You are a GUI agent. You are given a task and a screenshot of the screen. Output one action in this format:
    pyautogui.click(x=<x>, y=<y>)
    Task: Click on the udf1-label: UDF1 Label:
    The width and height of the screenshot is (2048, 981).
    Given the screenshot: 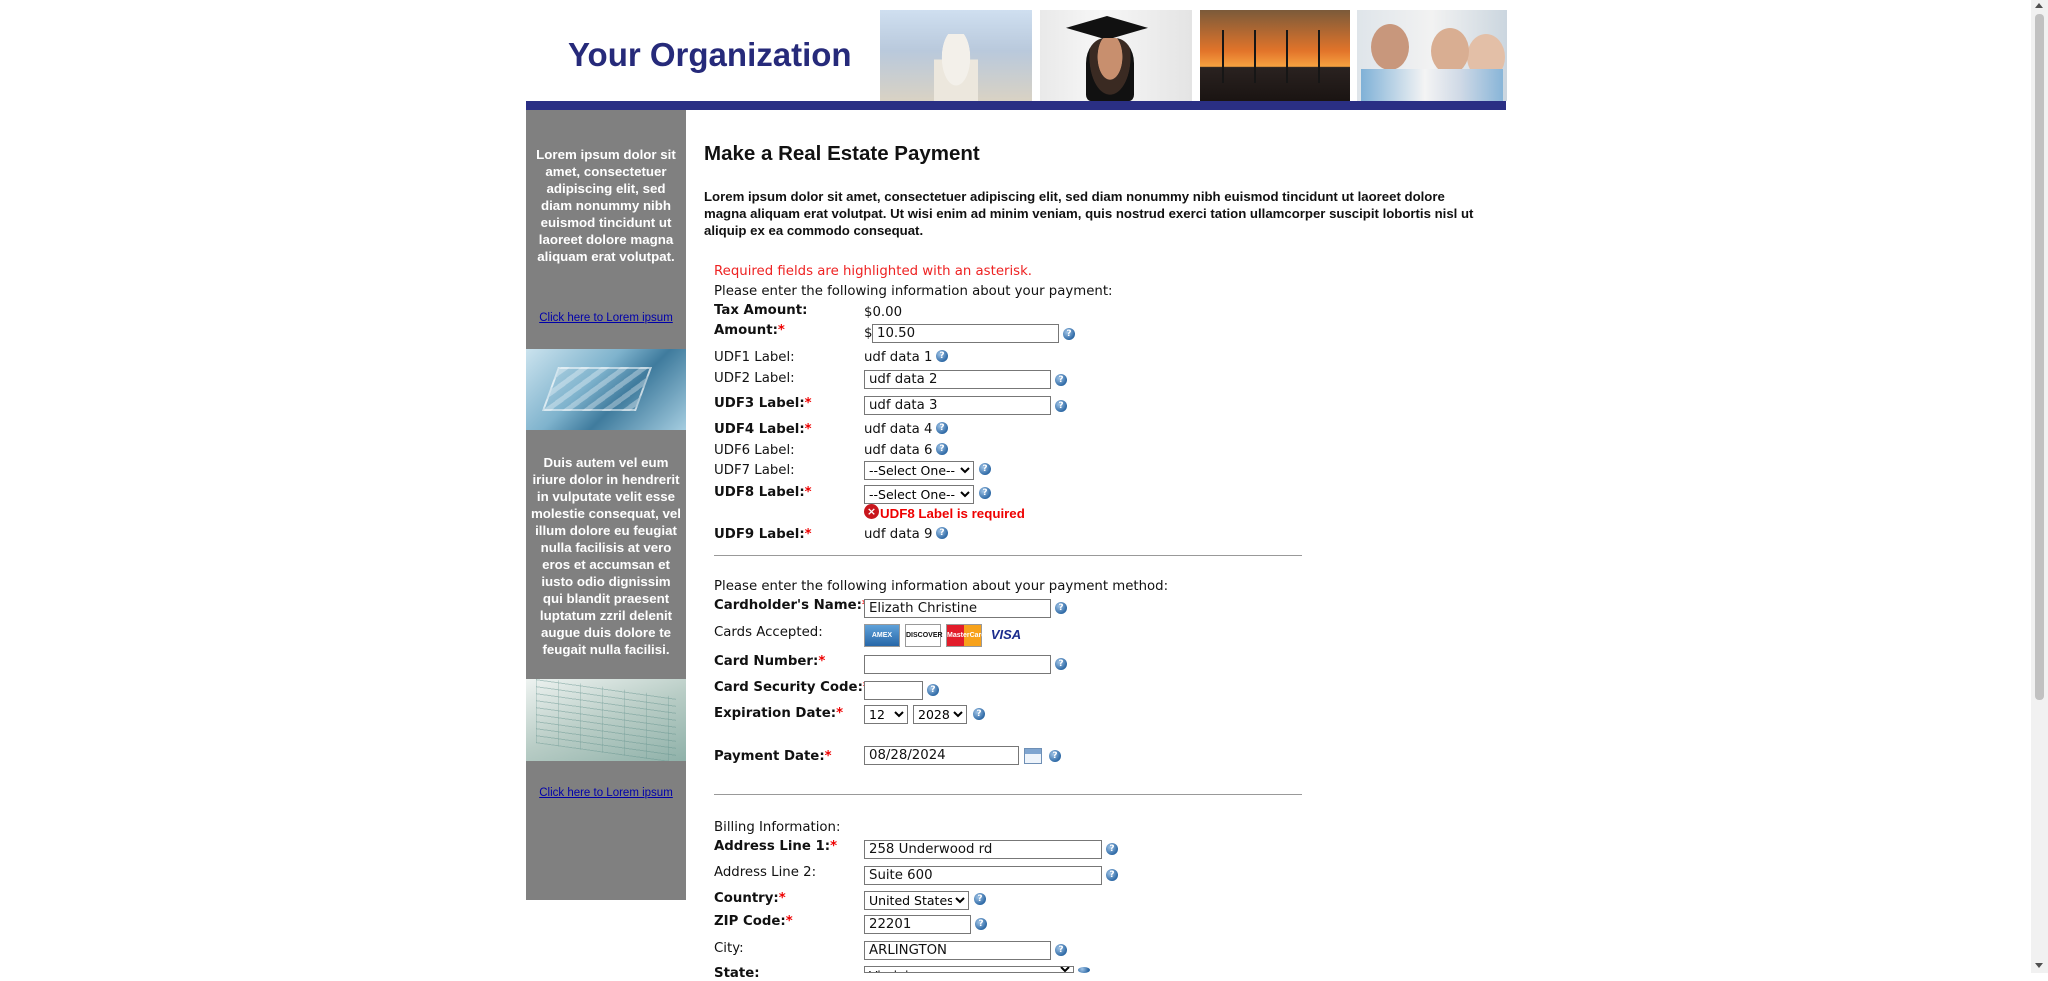 What is the action you would take?
    pyautogui.click(x=754, y=357)
    